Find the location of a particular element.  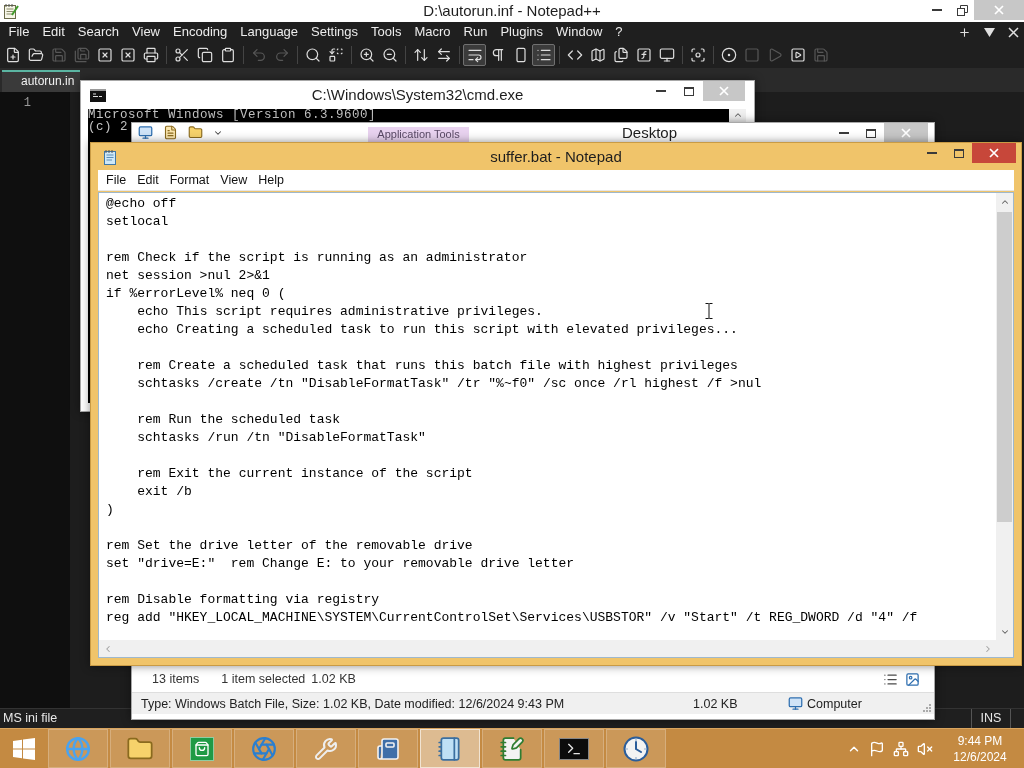

text-line: rem Run the scheduled task is located at coordinates (239, 420).